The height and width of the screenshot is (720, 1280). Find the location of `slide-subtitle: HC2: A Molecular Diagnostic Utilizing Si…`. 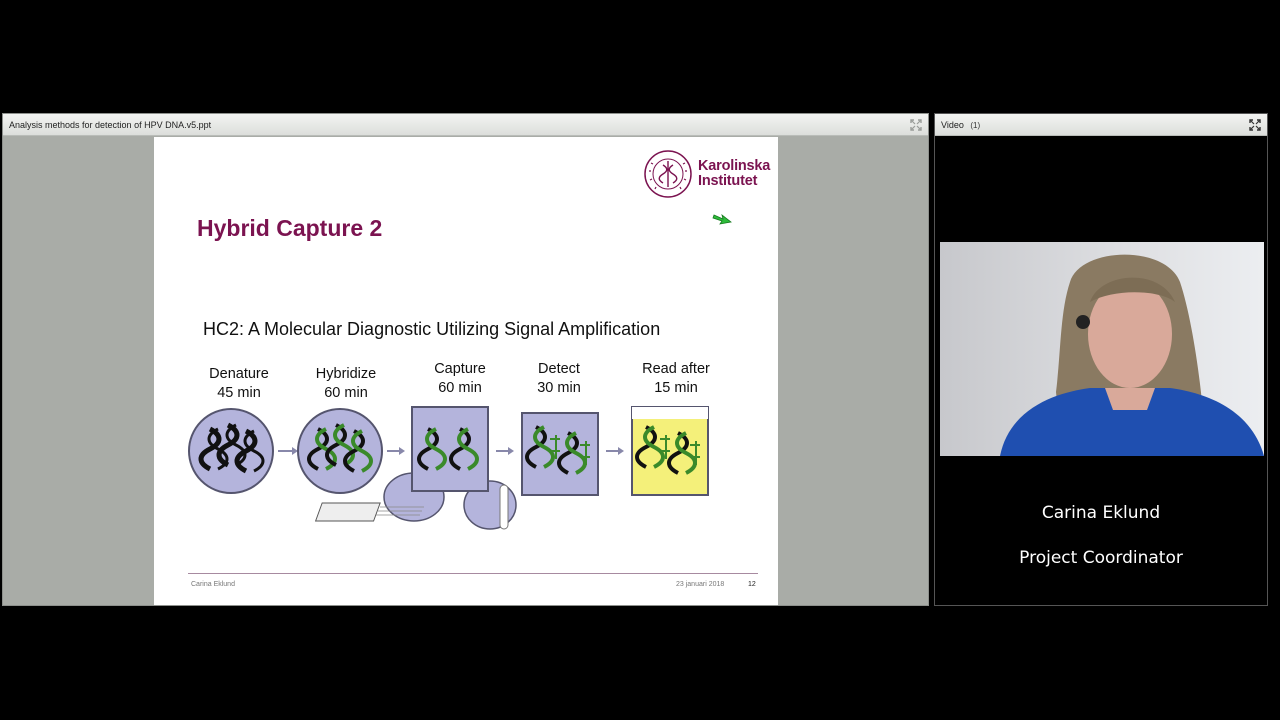

slide-subtitle: HC2: A Molecular Diagnostic Utilizing Si… is located at coordinates (432, 329).